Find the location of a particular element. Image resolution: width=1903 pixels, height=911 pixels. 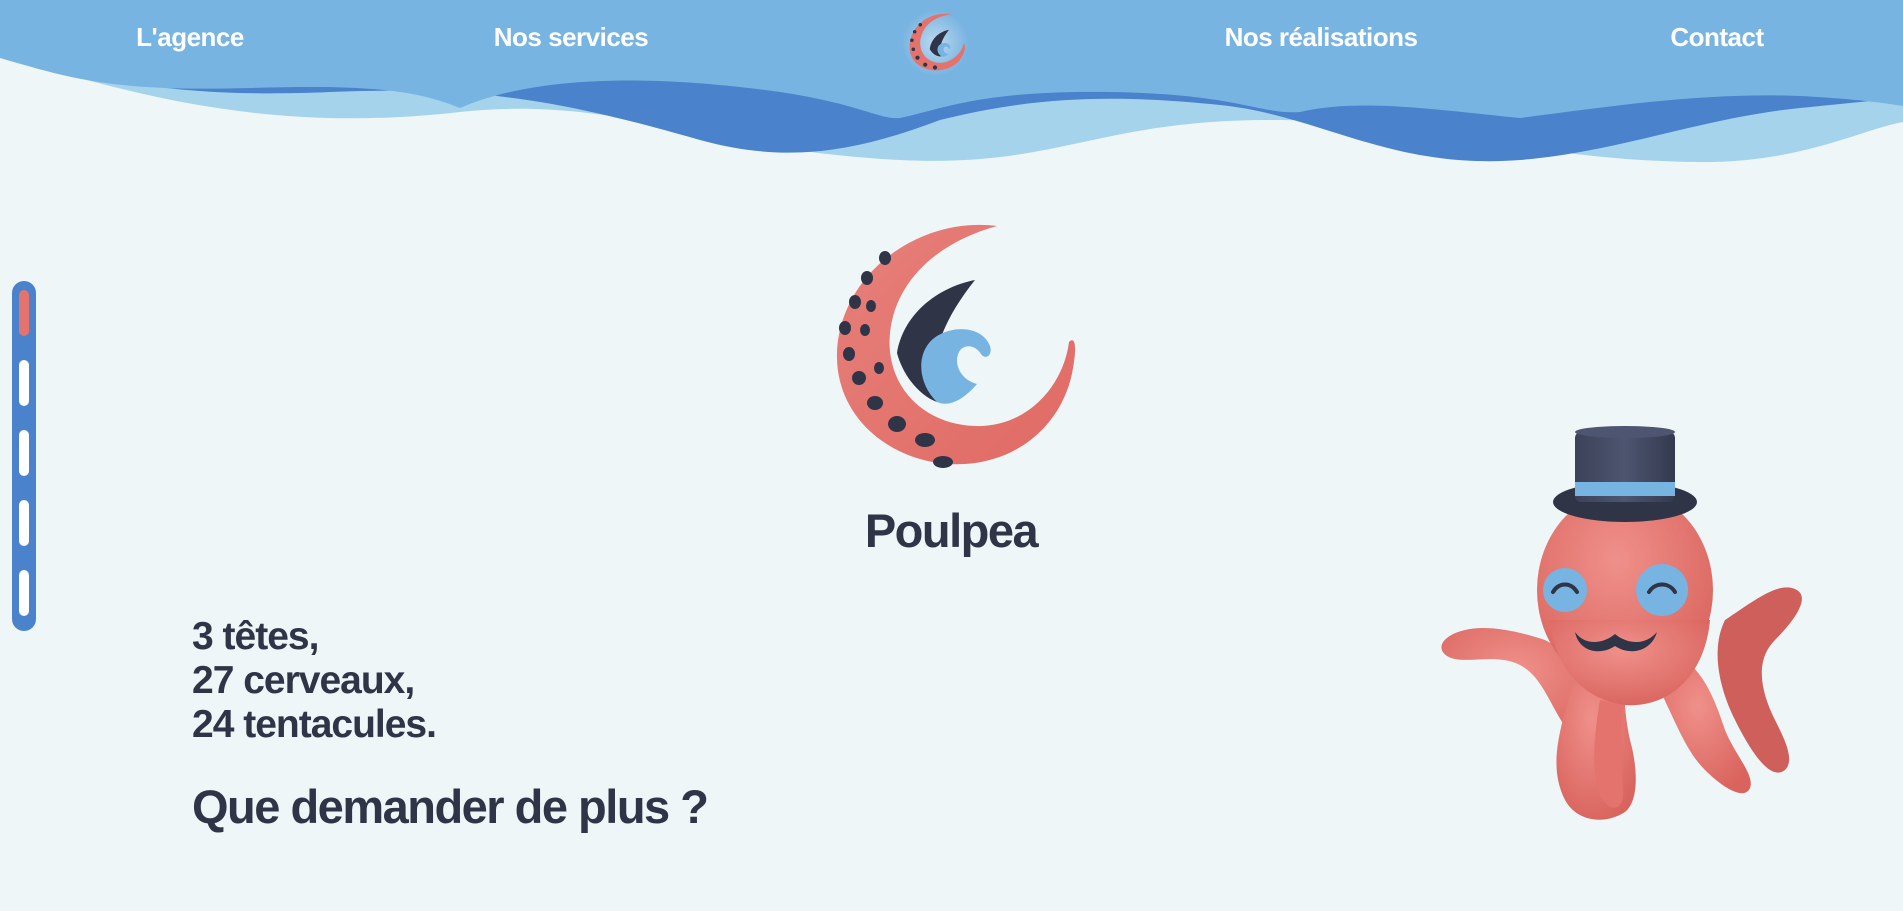

poulpea-logo-icon is located at coordinates (935, 43).